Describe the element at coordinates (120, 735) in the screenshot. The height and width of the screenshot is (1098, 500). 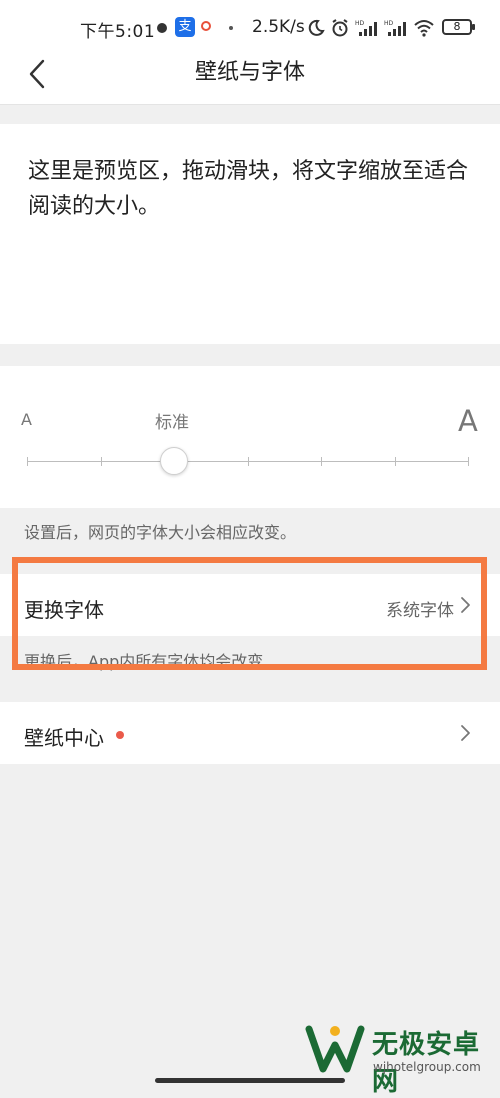
I see `new-badge-dot` at that location.